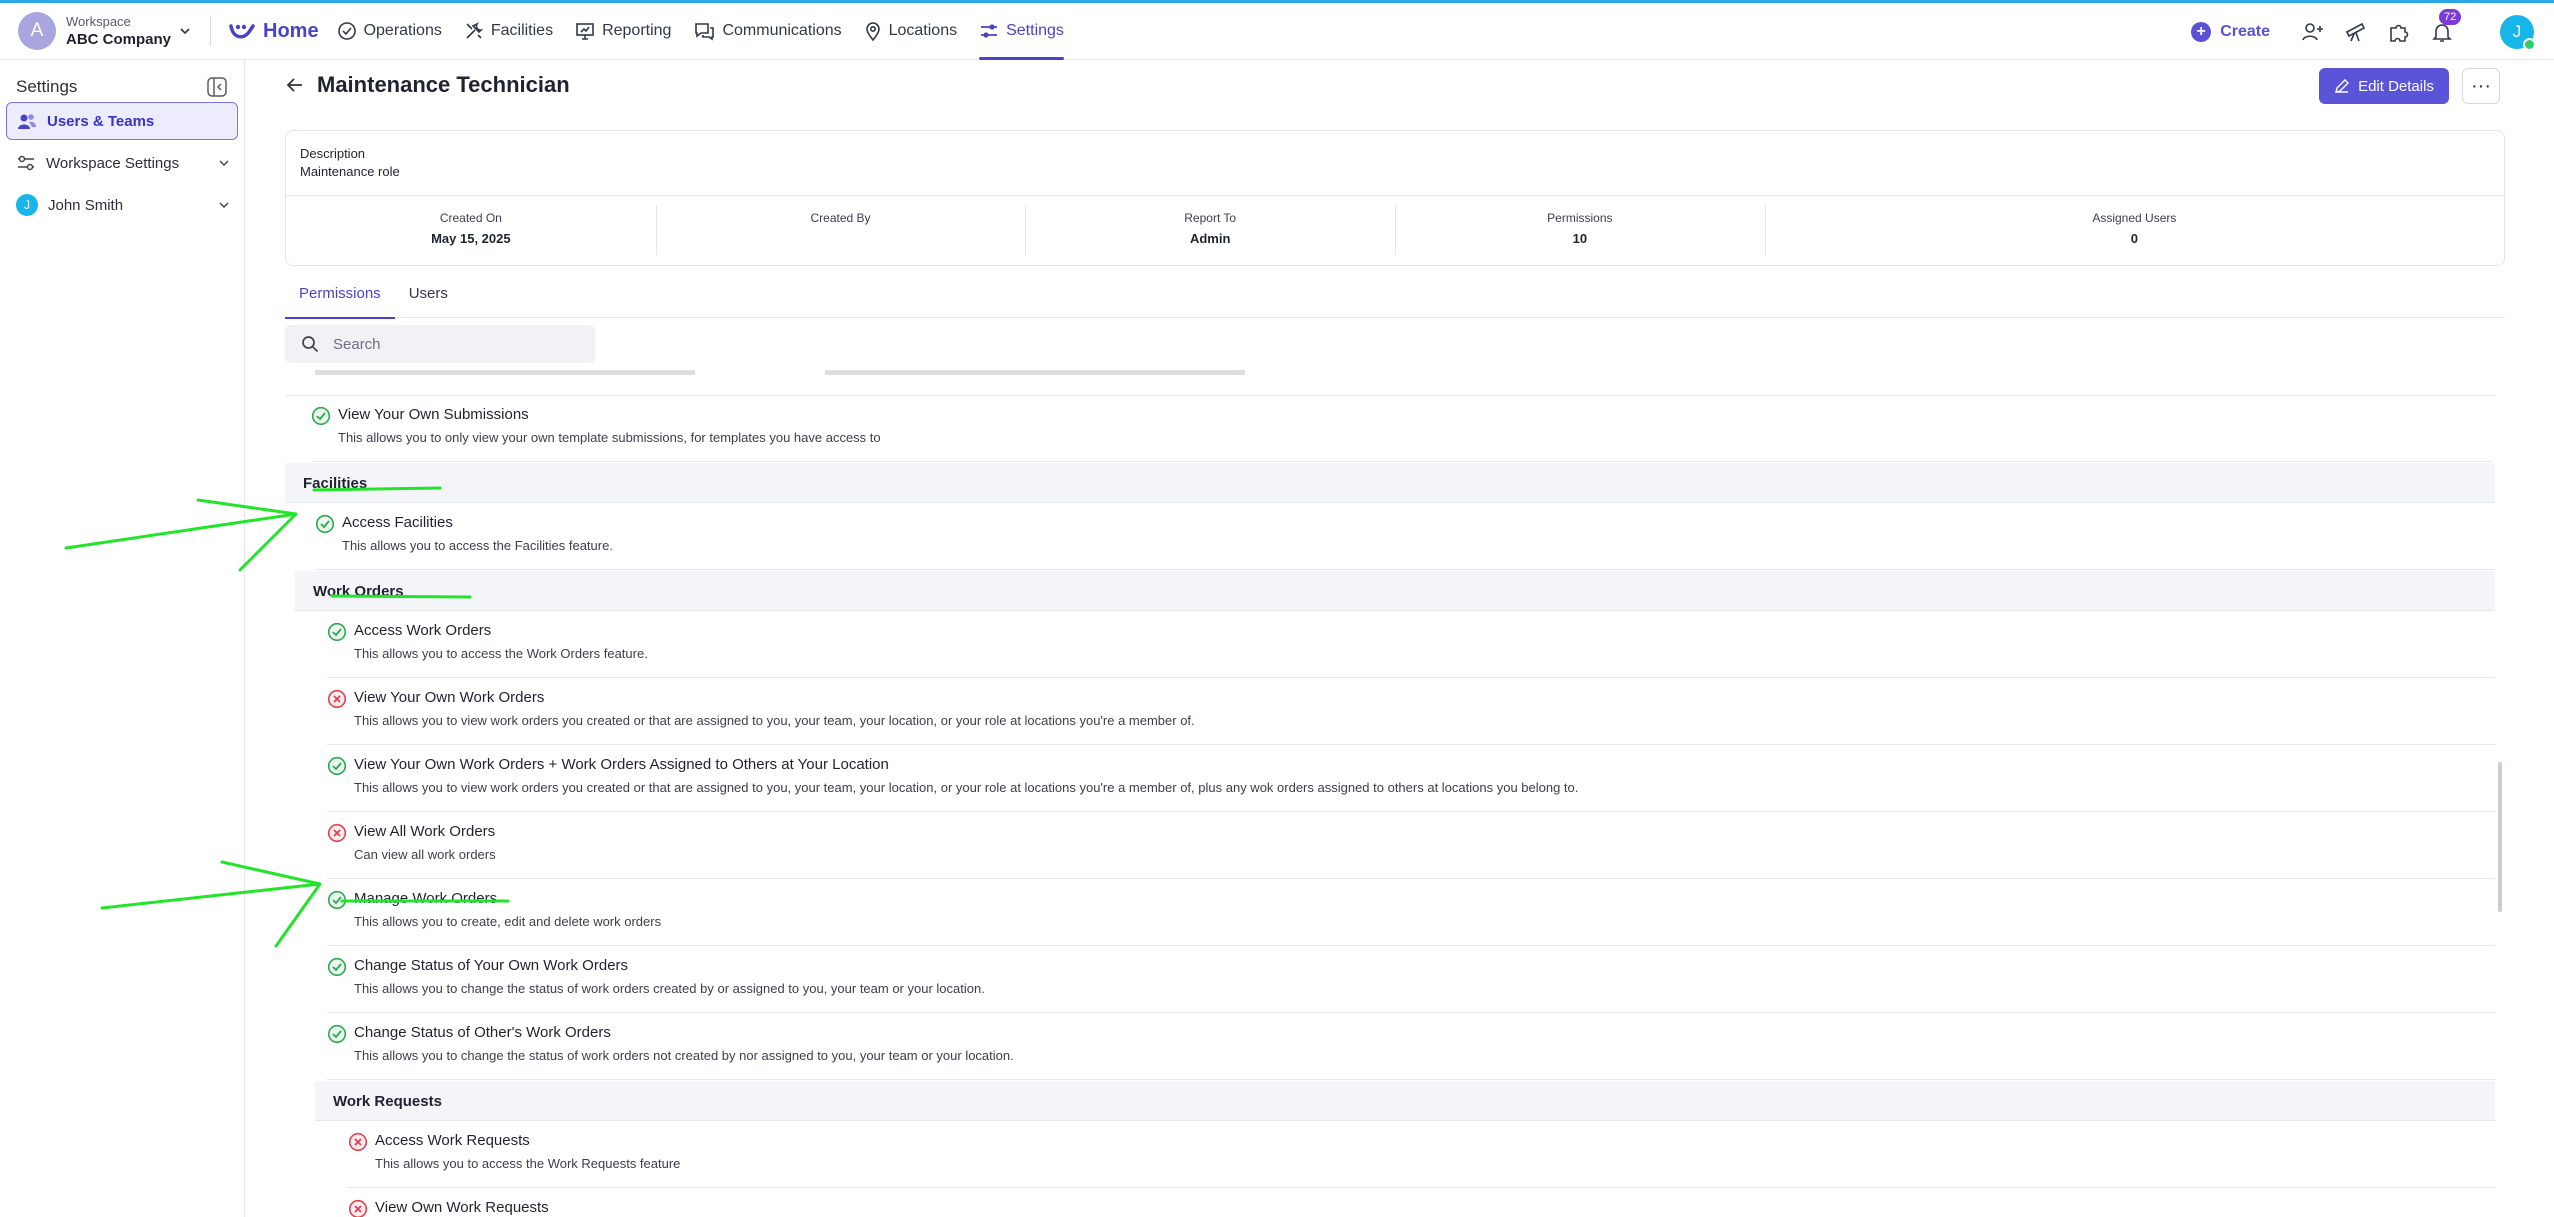 This screenshot has height=1217, width=2554. I want to click on permission-title: View Your Own Work Orders, so click(449, 697).